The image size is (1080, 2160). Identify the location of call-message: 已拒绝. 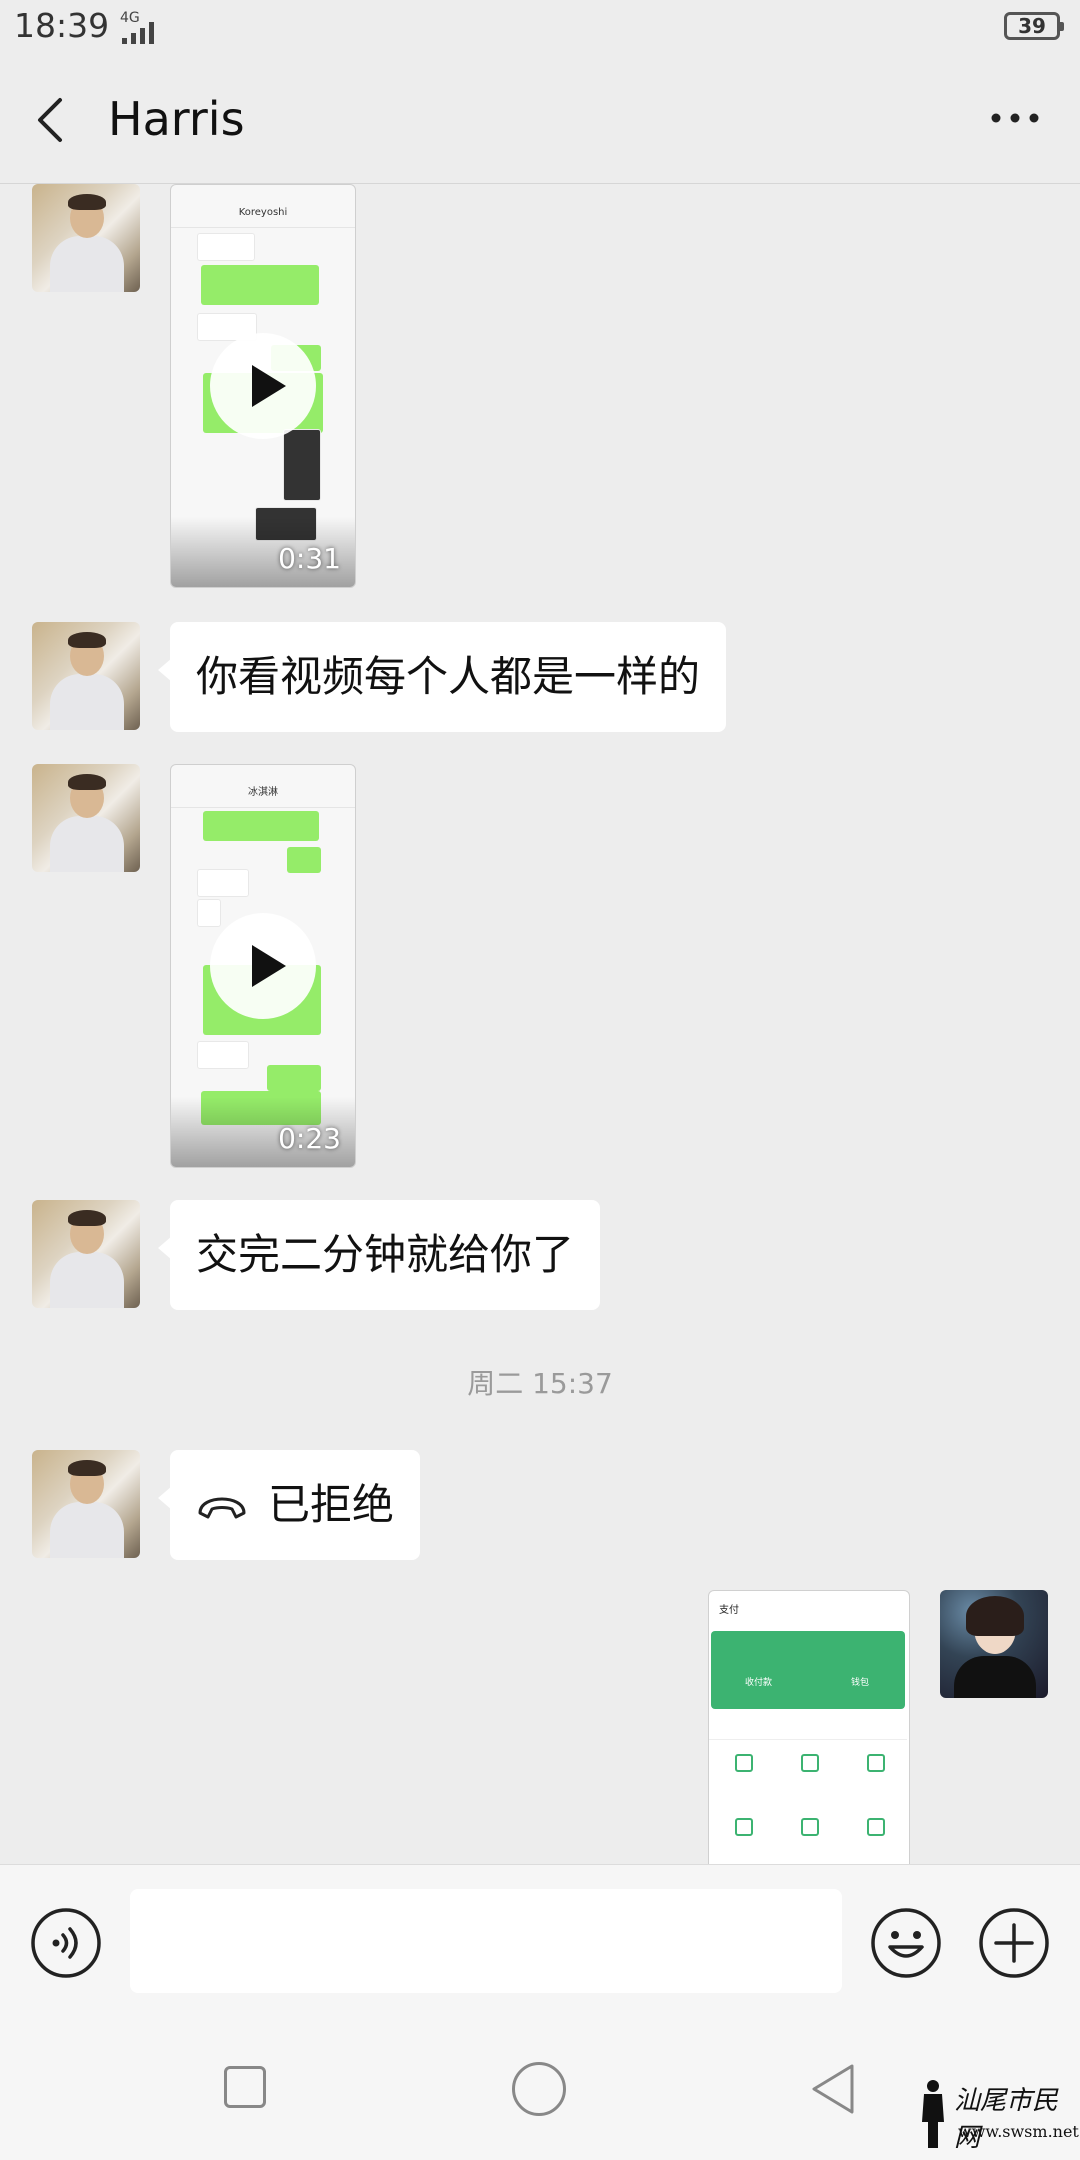
(289, 1505).